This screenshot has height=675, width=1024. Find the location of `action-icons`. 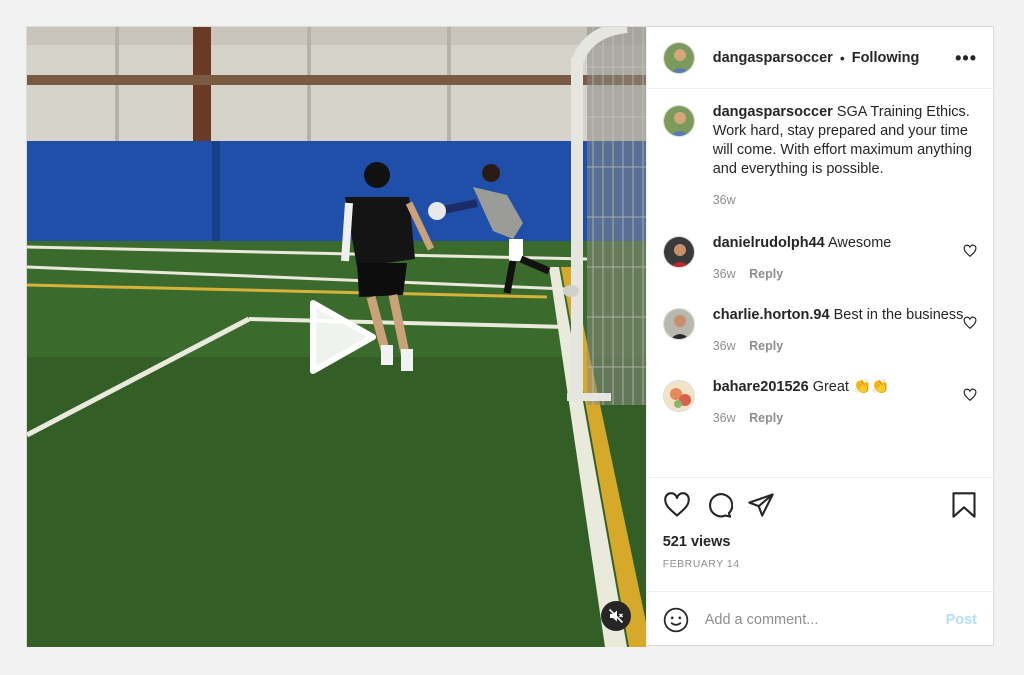

action-icons is located at coordinates (820, 505).